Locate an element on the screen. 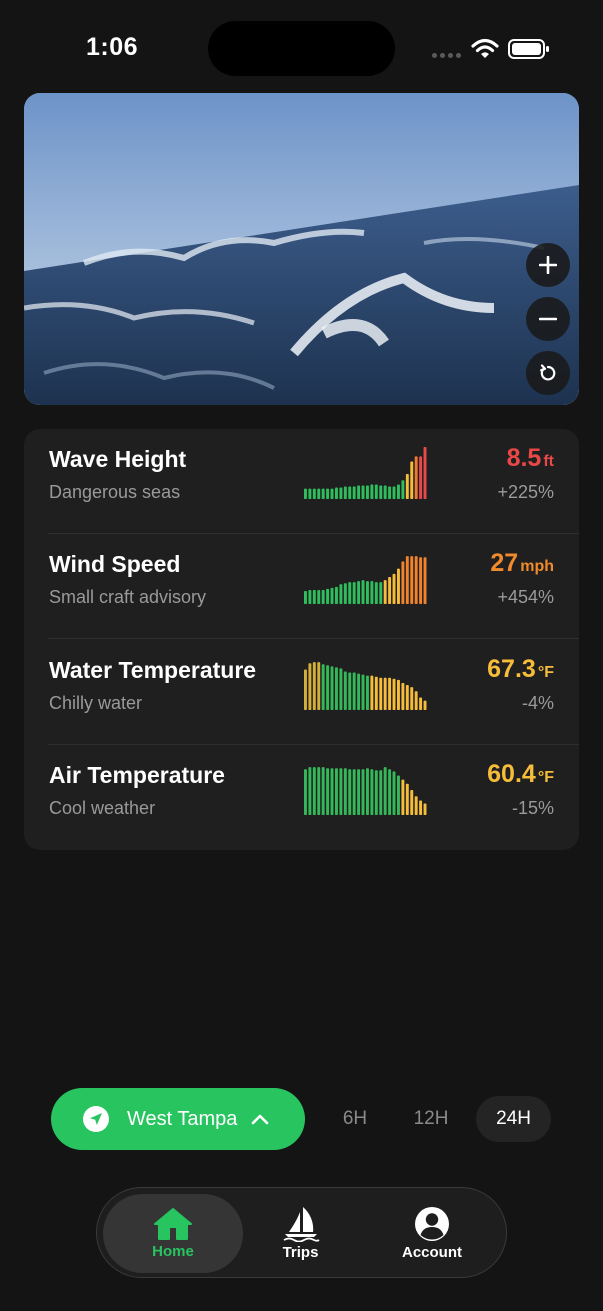 This screenshot has width=603, height=1311. cellular-signal-icon is located at coordinates (446, 55).